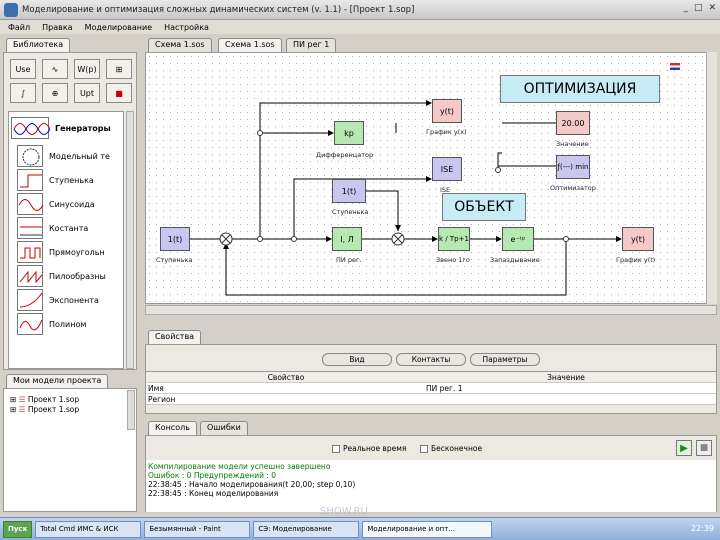 This screenshot has width=720, height=540. I want to click on tab-errors: Ошибки, so click(224, 428).